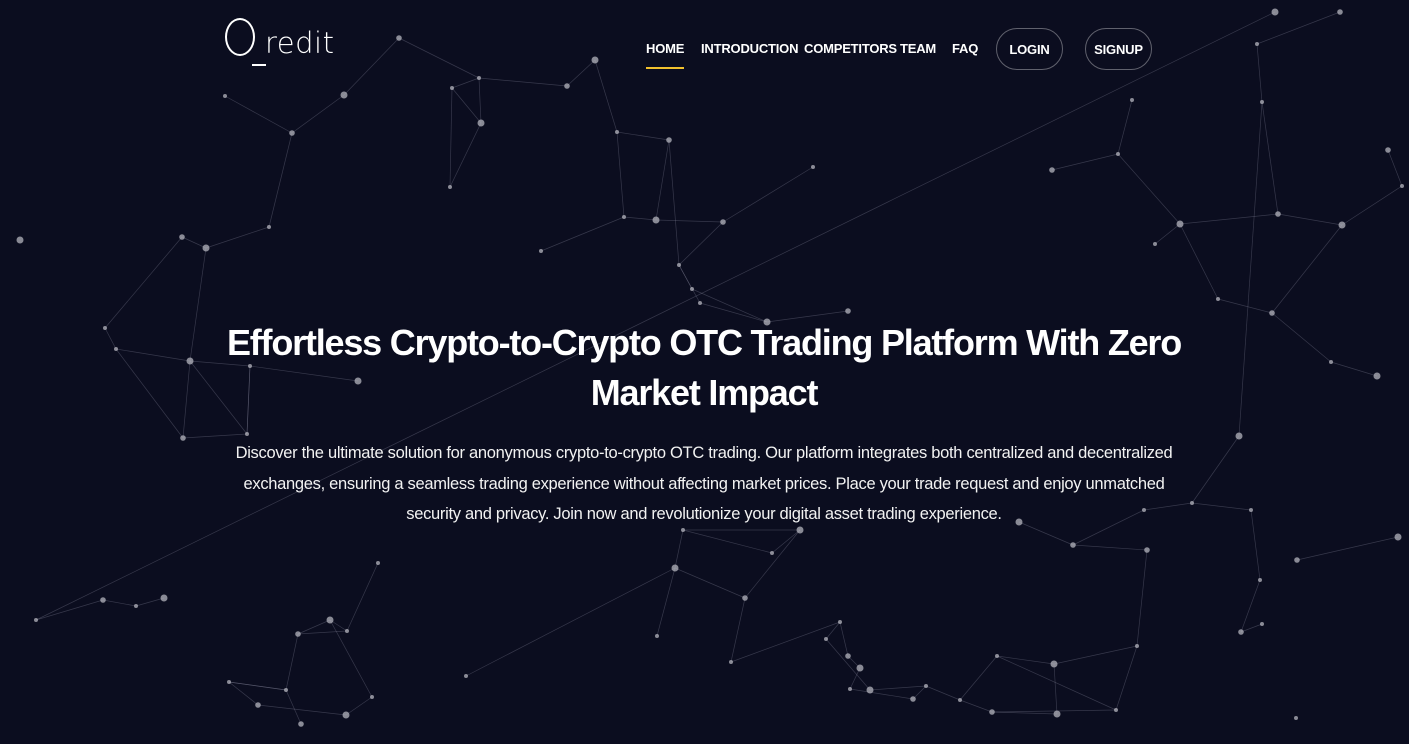 The height and width of the screenshot is (744, 1409). Describe the element at coordinates (965, 49) in the screenshot. I see `nav-item-faq: FAQ` at that location.